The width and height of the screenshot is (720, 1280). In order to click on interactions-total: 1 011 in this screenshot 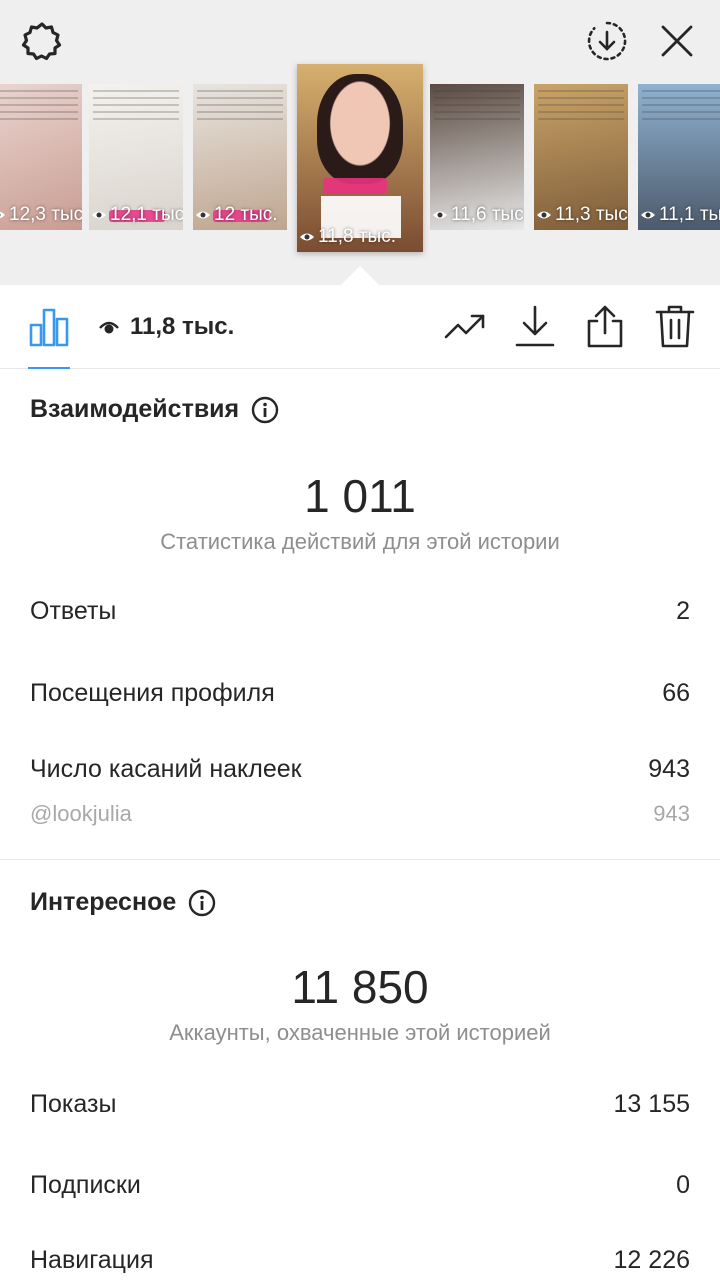, I will do `click(360, 496)`.